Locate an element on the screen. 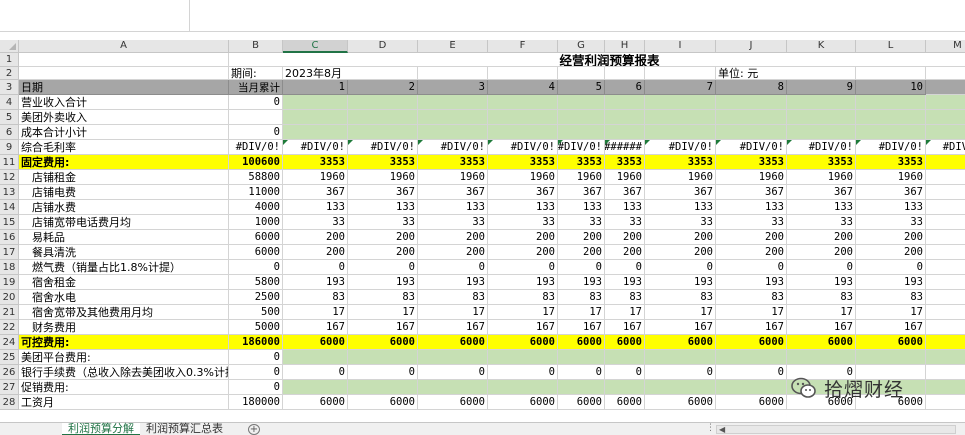 The image size is (965, 435). row-header-22: 22 is located at coordinates (9, 327).